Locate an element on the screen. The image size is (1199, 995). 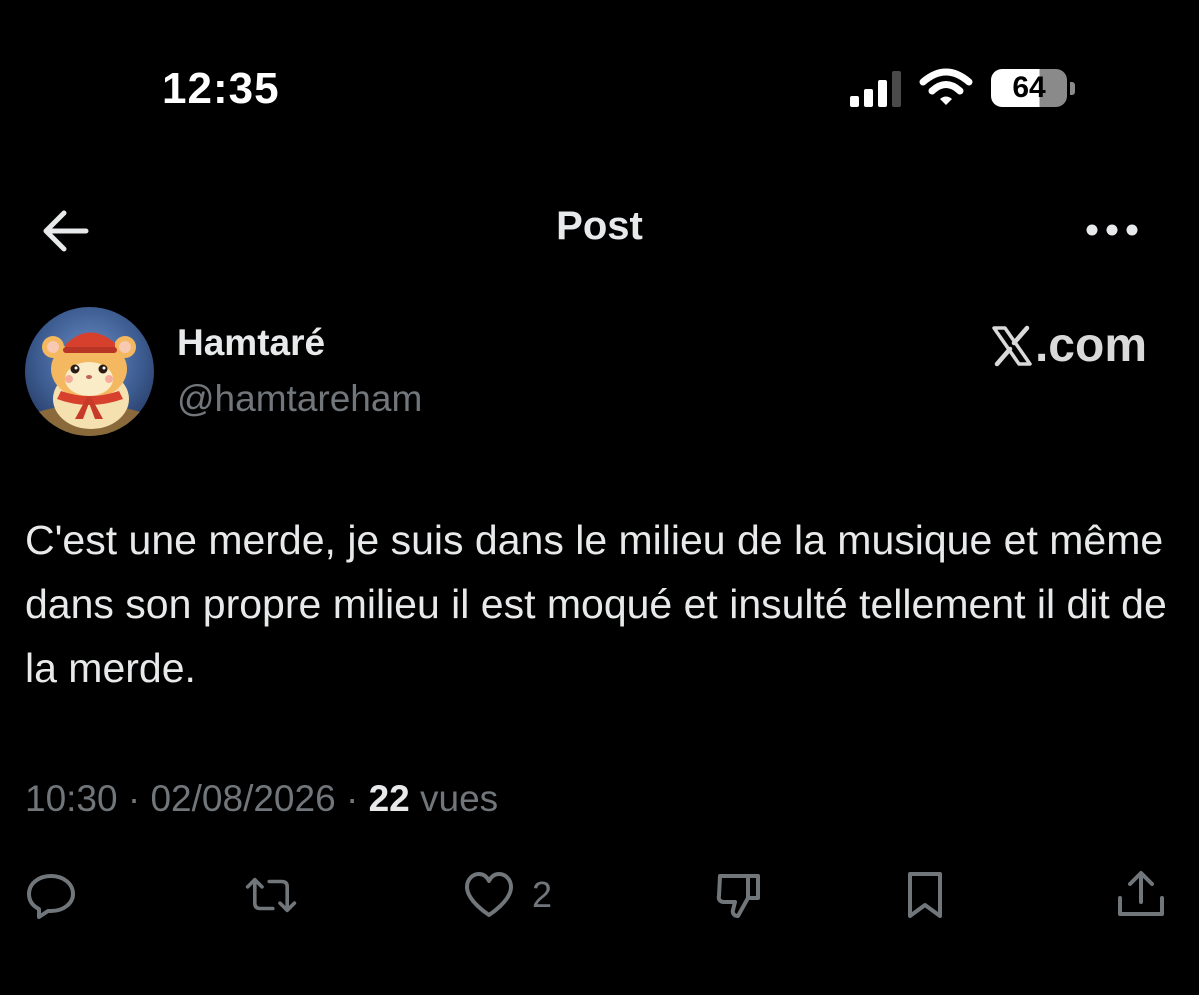
views-label: vues is located at coordinates (459, 798).